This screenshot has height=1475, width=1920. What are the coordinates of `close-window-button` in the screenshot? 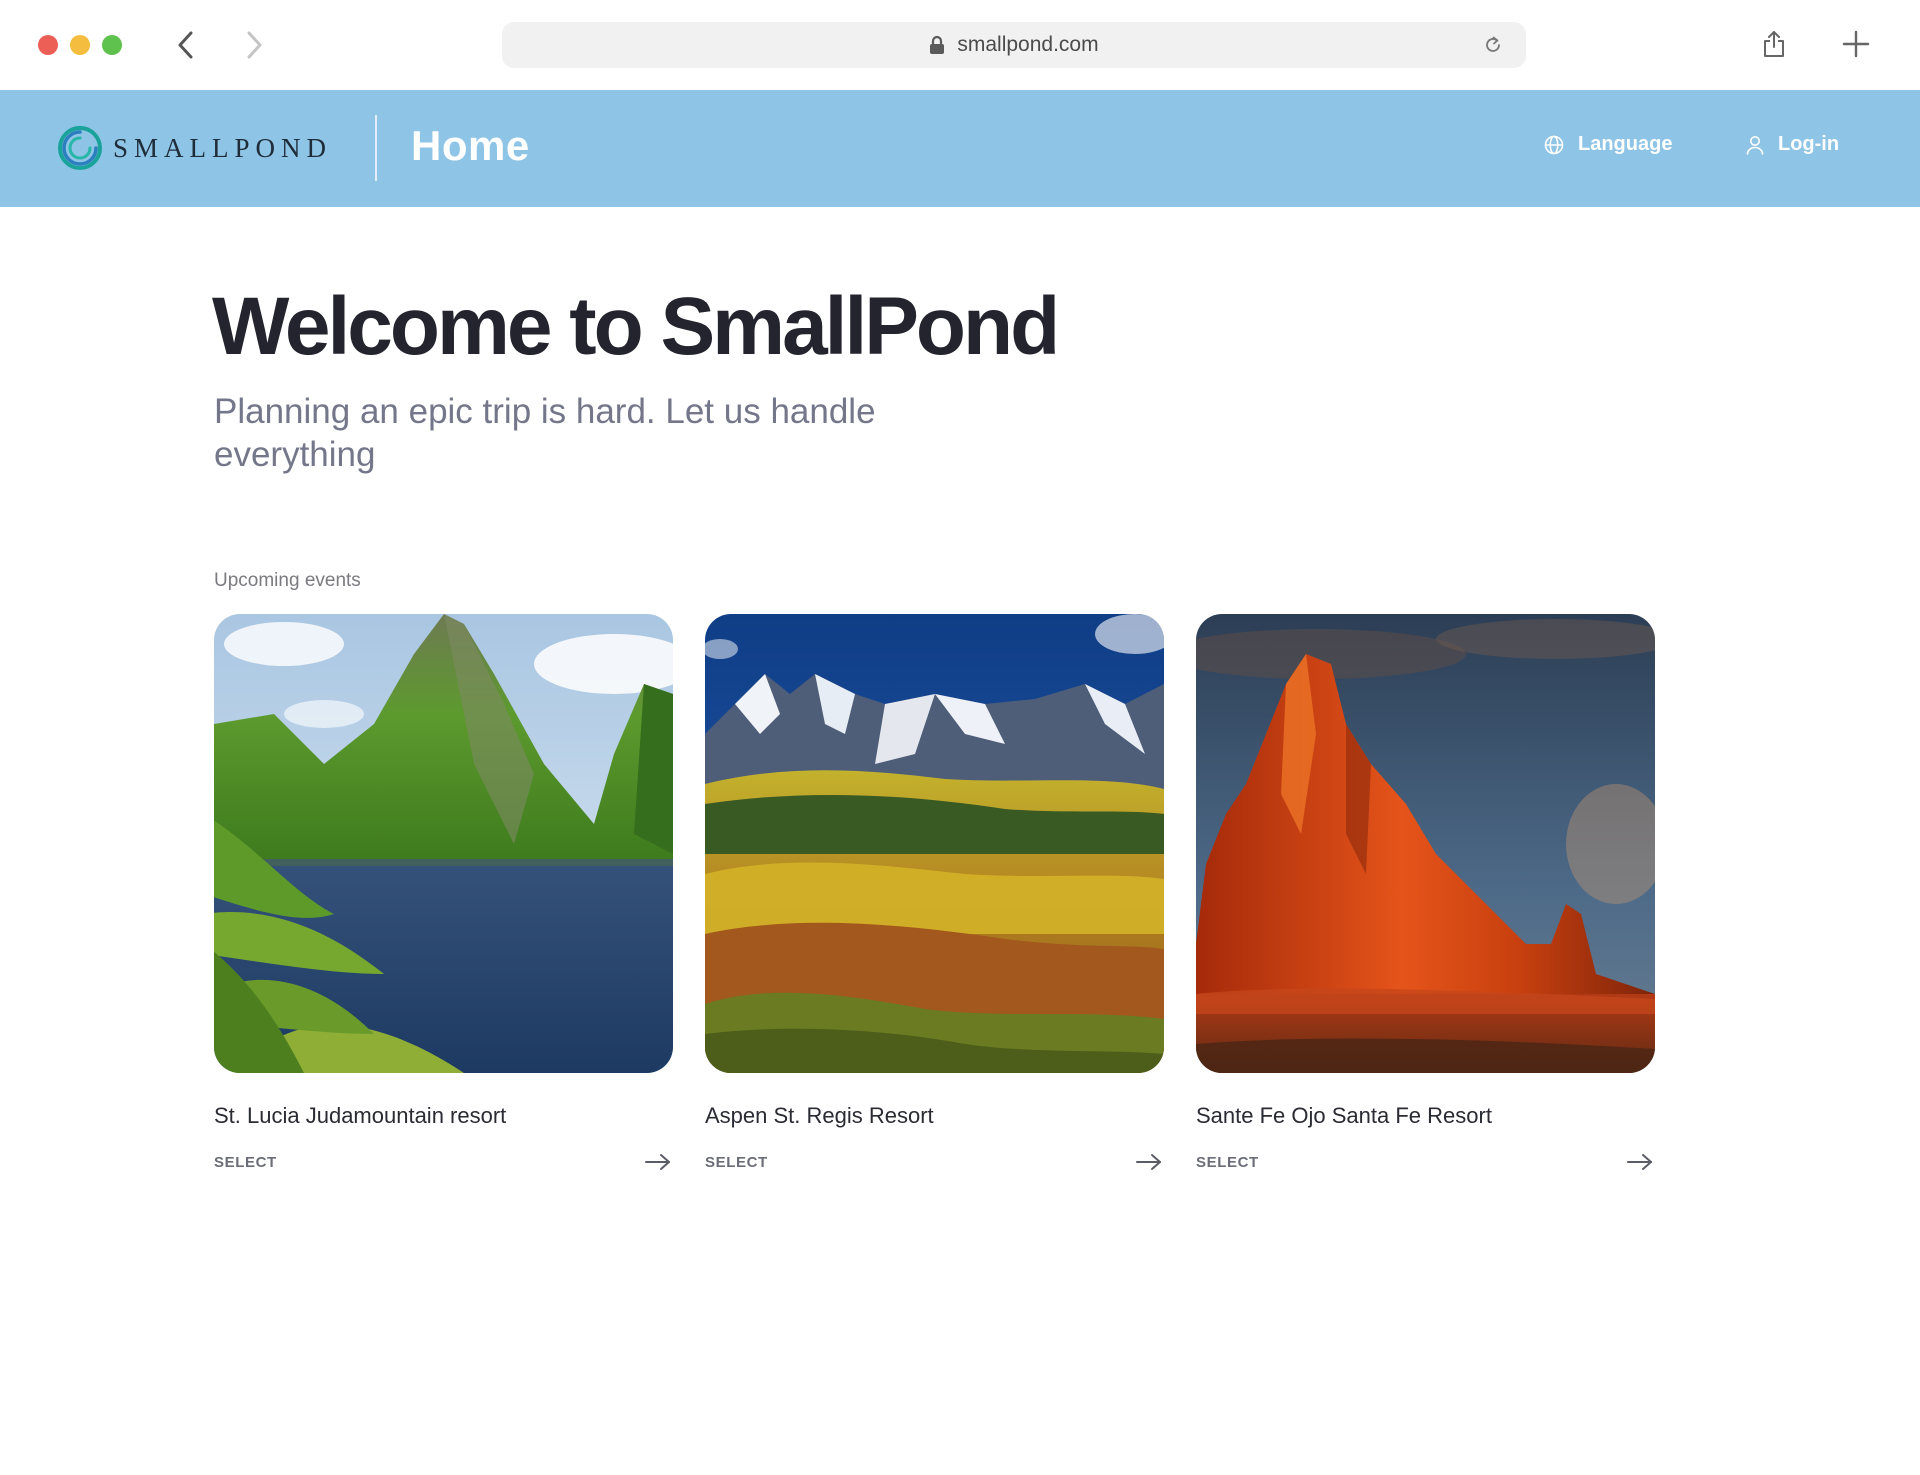 It's located at (48, 45).